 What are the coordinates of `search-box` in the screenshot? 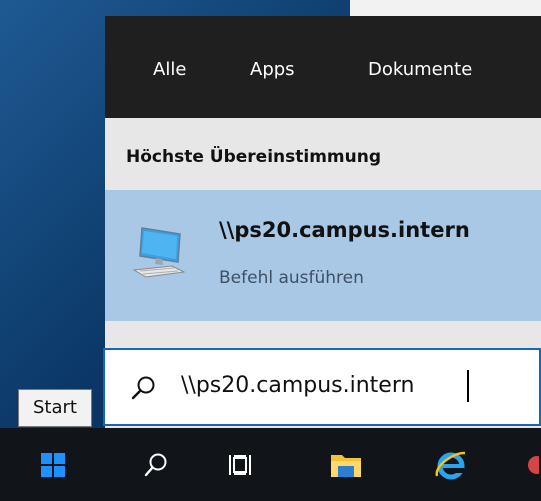 It's located at (322, 387).